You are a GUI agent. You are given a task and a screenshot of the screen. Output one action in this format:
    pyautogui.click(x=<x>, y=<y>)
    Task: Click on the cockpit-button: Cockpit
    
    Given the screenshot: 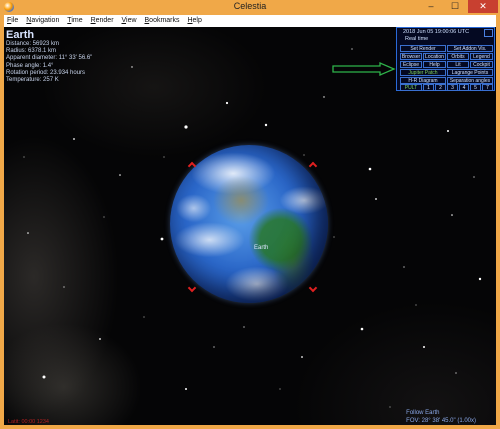 What is the action you would take?
    pyautogui.click(x=481, y=64)
    